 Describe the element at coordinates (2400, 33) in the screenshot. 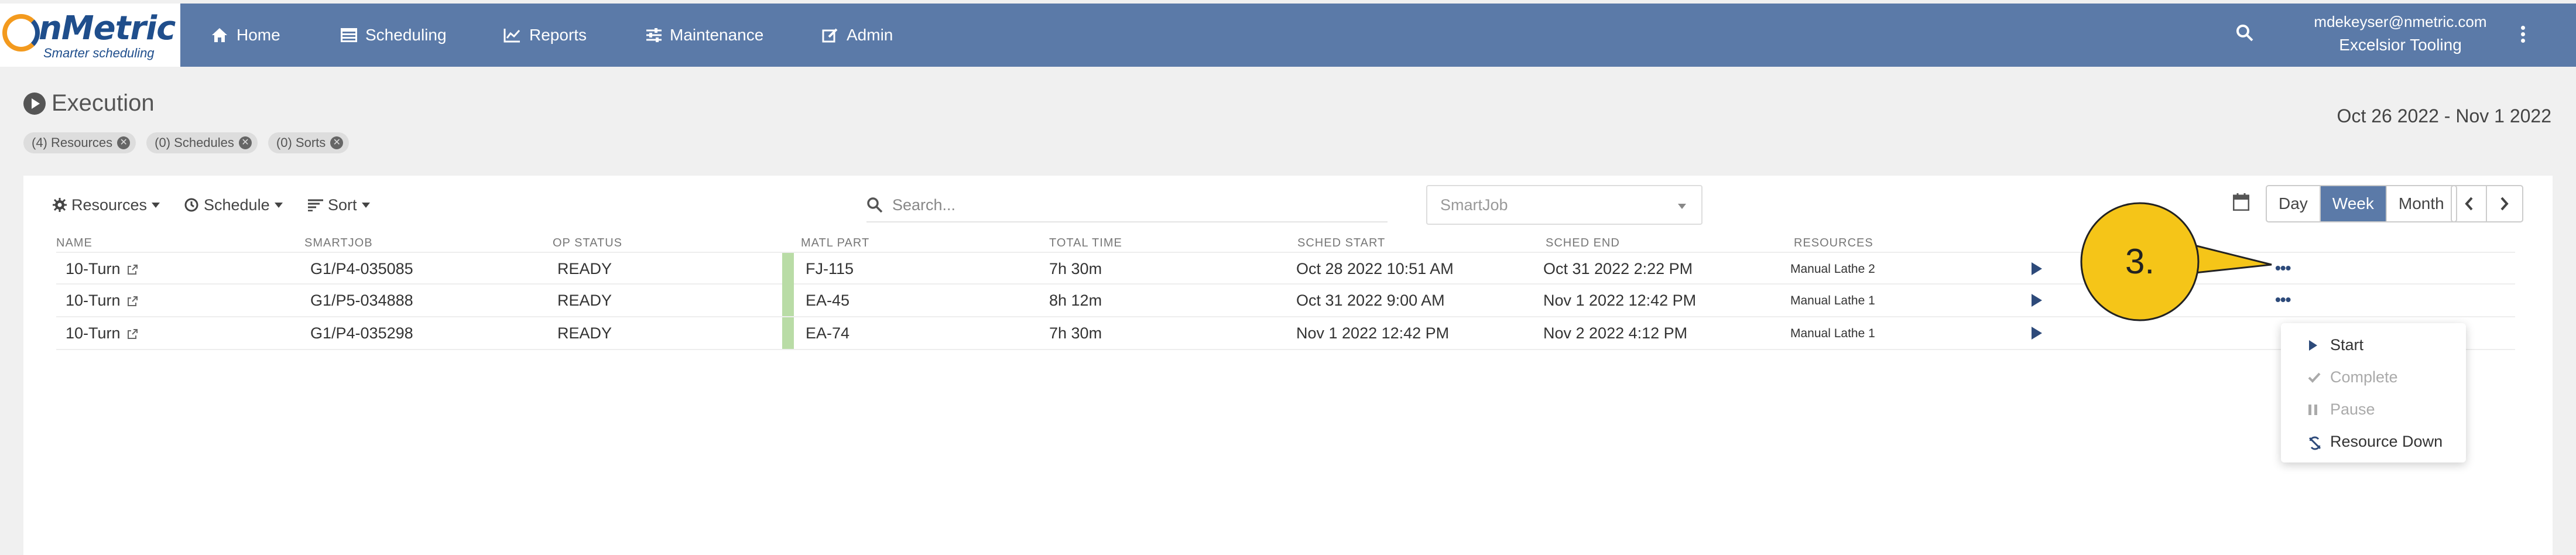

I see `user-menu: mdekeyser@nmetric.com Excelsior Tooling` at that location.